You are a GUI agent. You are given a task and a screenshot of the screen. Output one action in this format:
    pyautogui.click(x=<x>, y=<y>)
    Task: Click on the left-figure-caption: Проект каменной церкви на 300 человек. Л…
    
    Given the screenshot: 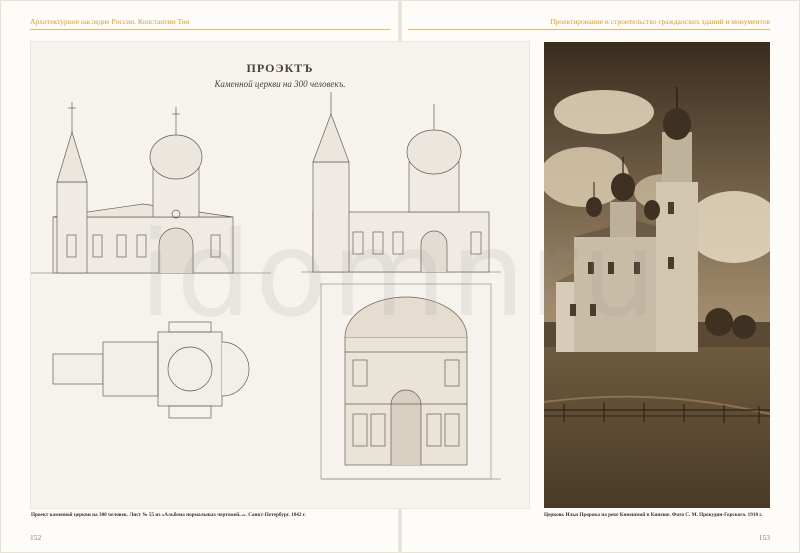 What is the action you would take?
    pyautogui.click(x=168, y=515)
    